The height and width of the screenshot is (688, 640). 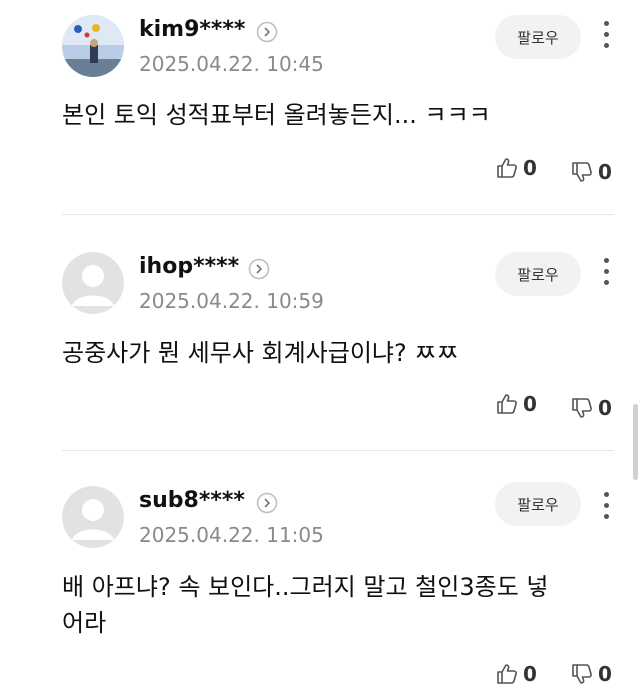 What do you see at coordinates (260, 353) in the screenshot?
I see `comment-text: 공중사가 뭔 세무사 회계사급이냐? ㅉㅉ` at bounding box center [260, 353].